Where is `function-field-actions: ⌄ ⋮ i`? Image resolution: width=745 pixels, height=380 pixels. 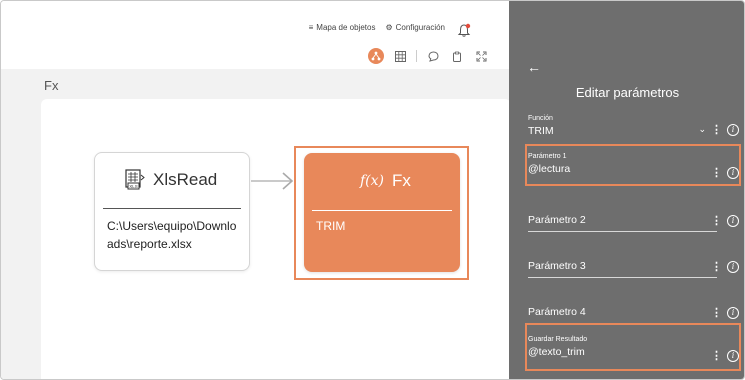
function-field-actions: ⌄ ⋮ i is located at coordinates (718, 129).